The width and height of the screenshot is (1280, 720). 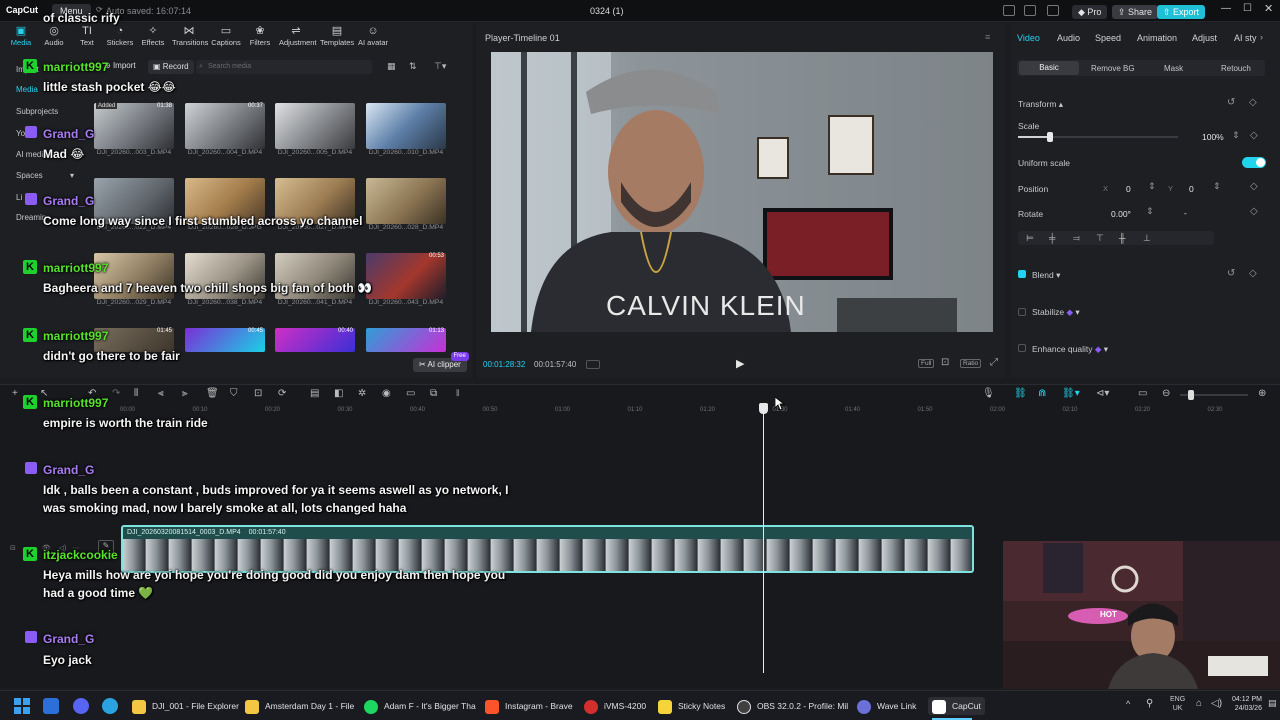 What do you see at coordinates (315, 279) in the screenshot?
I see `media-thumbnail: DJI_20260...041_D.MP4` at bounding box center [315, 279].